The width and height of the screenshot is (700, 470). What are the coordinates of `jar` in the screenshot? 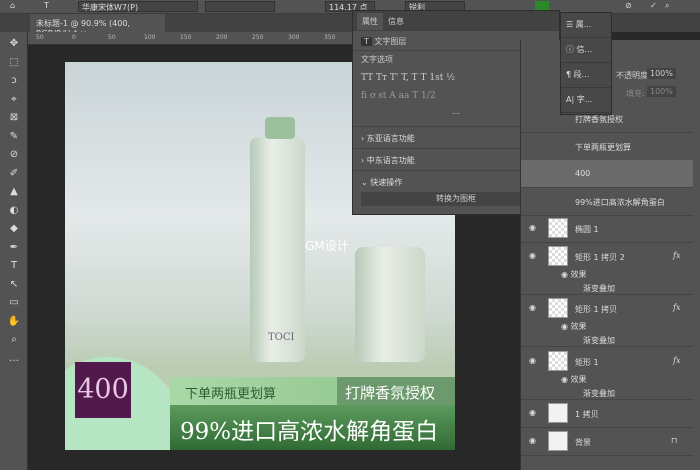 It's located at (390, 304).